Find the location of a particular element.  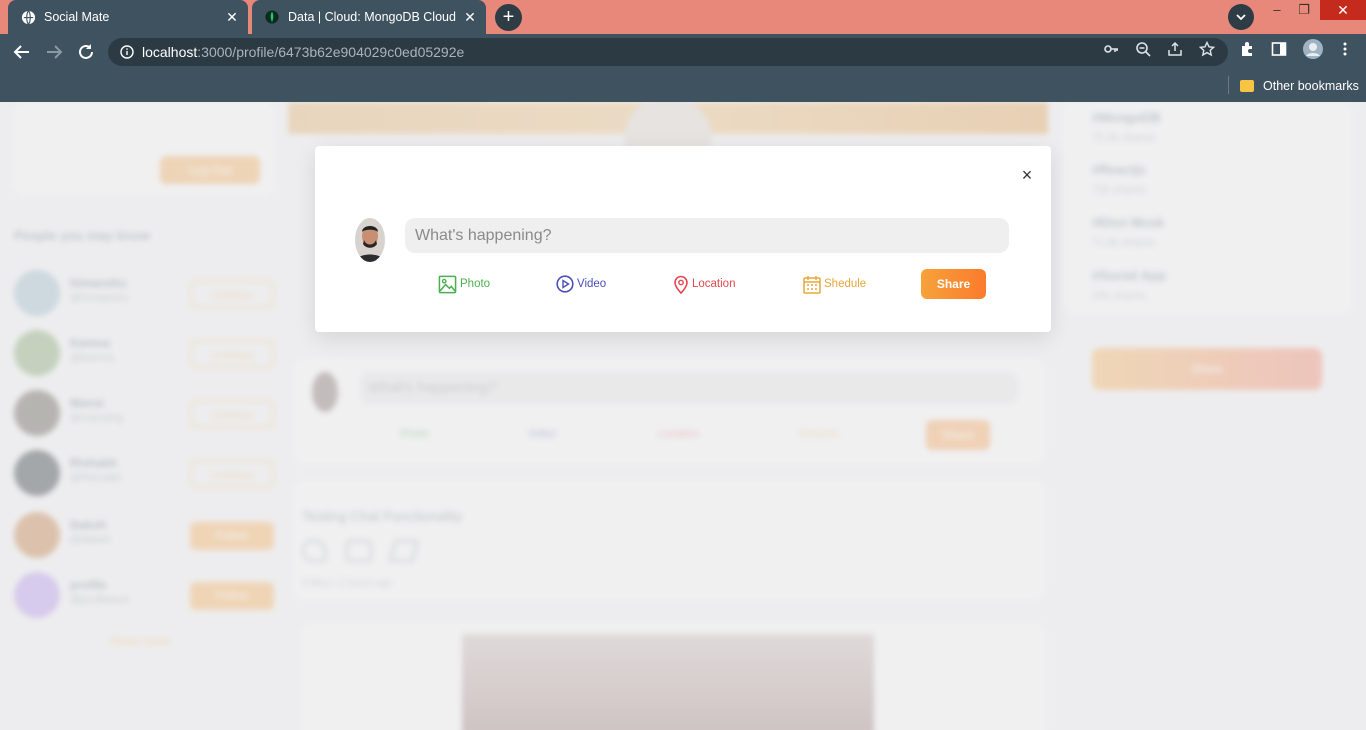

tab-mongodb-cloud: Data | Cloud: MongoDB Cloud ✕ is located at coordinates (369, 17).